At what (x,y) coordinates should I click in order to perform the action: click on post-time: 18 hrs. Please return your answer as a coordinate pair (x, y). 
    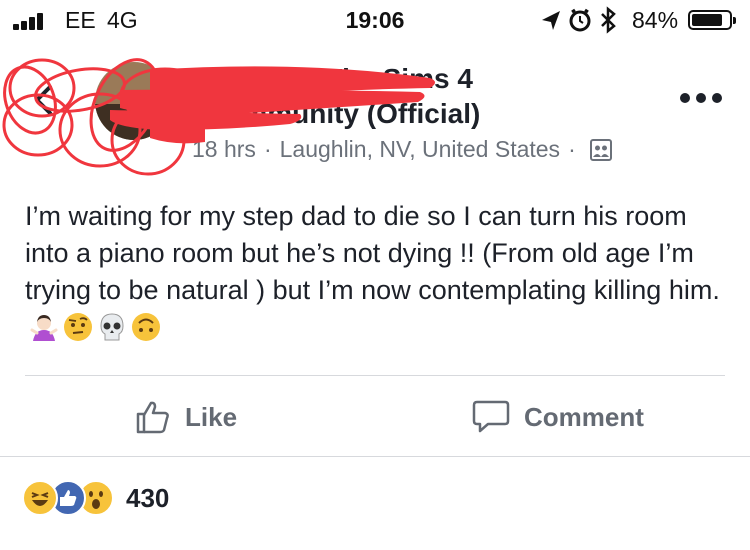
    Looking at the image, I should click on (224, 149).